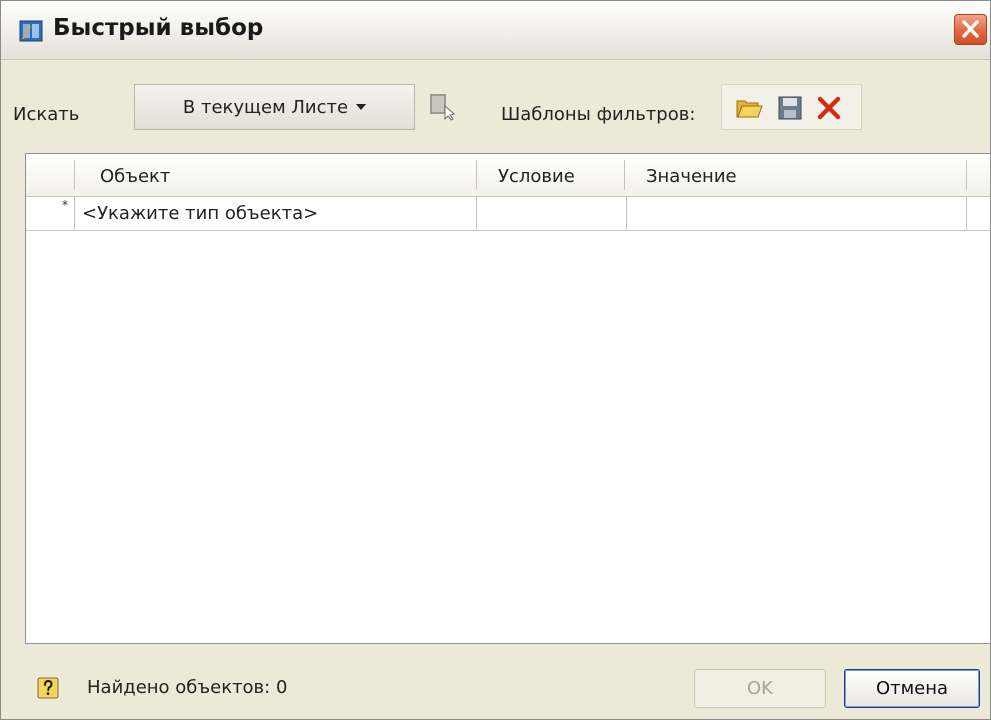 This screenshot has height=720, width=991. What do you see at coordinates (508, 213) in the screenshot?
I see `table-row: * <Укажите тип объекта>` at bounding box center [508, 213].